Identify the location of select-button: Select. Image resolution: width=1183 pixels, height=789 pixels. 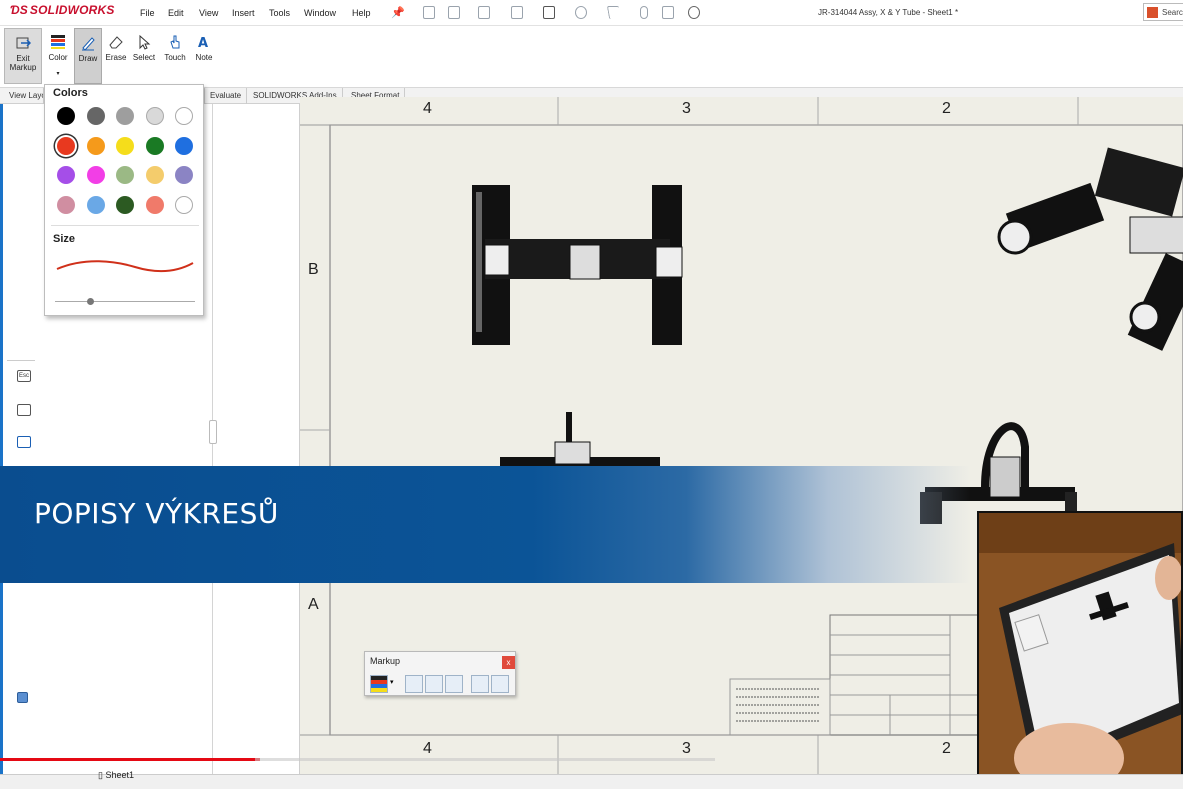
(144, 56).